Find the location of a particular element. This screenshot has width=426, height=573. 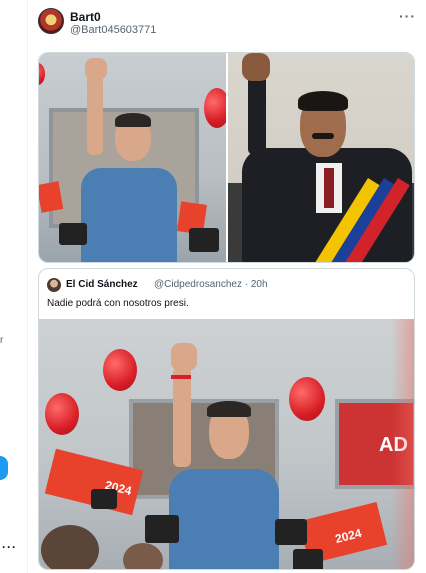

red-wristband is located at coordinates (181, 377).